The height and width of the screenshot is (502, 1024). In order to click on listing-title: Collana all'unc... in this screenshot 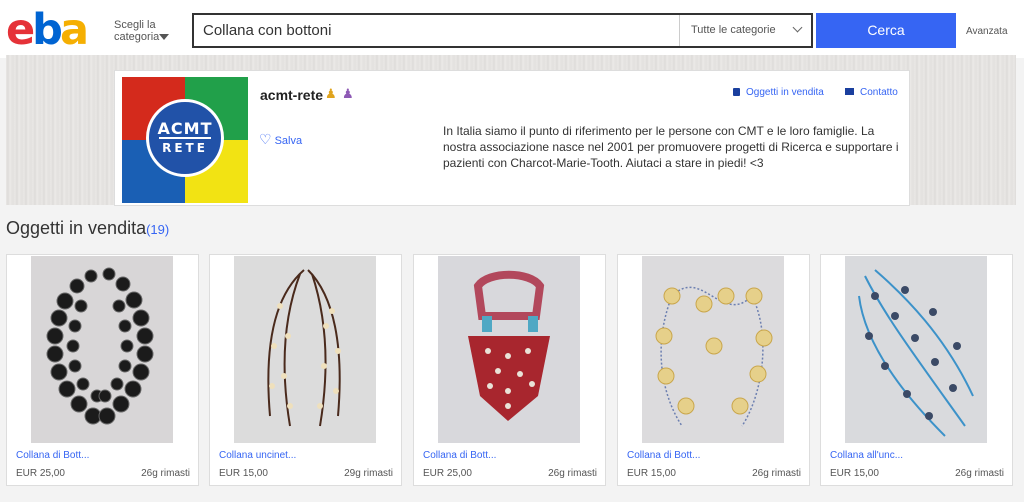, I will do `click(866, 455)`.